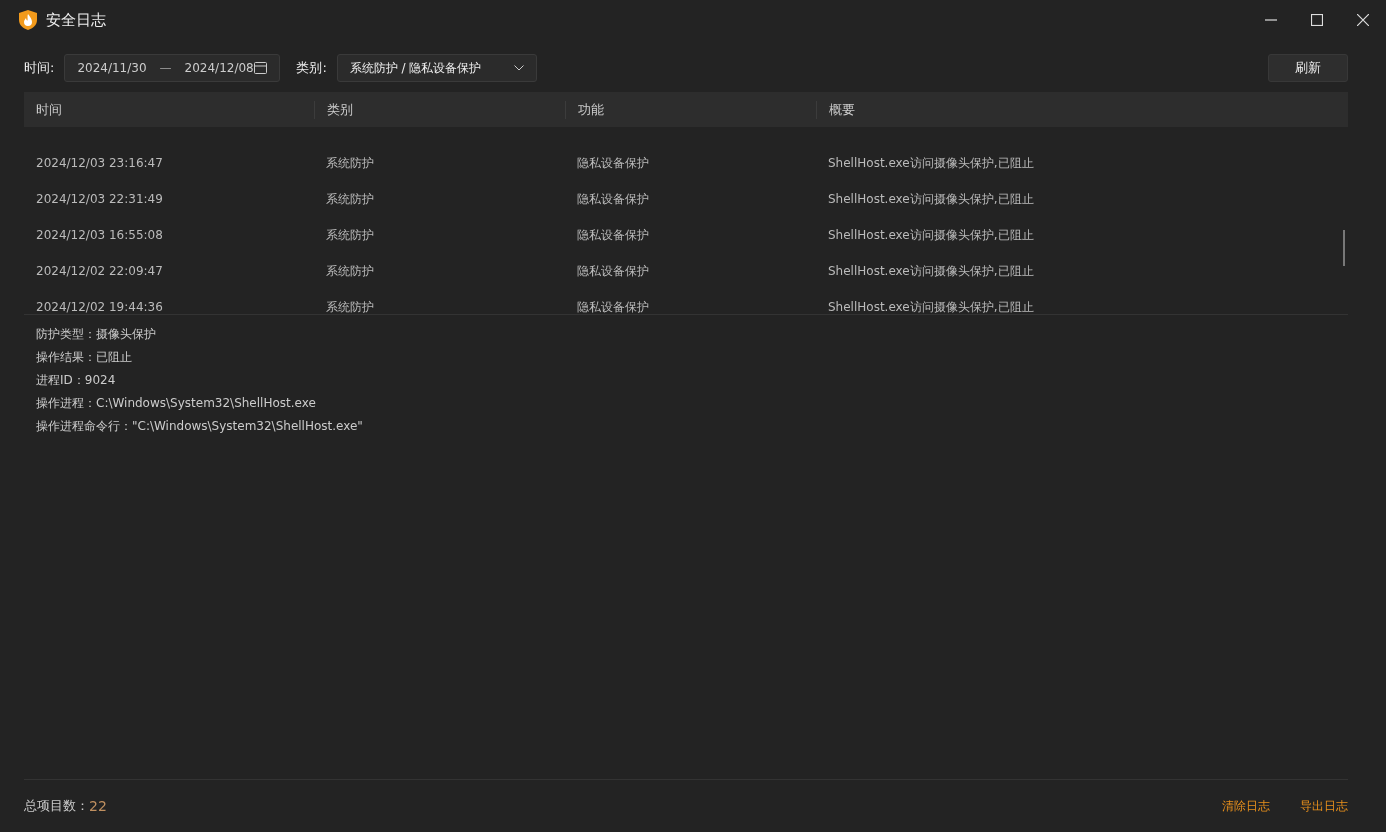  Describe the element at coordinates (98, 806) in the screenshot. I see `item-count: 22` at that location.